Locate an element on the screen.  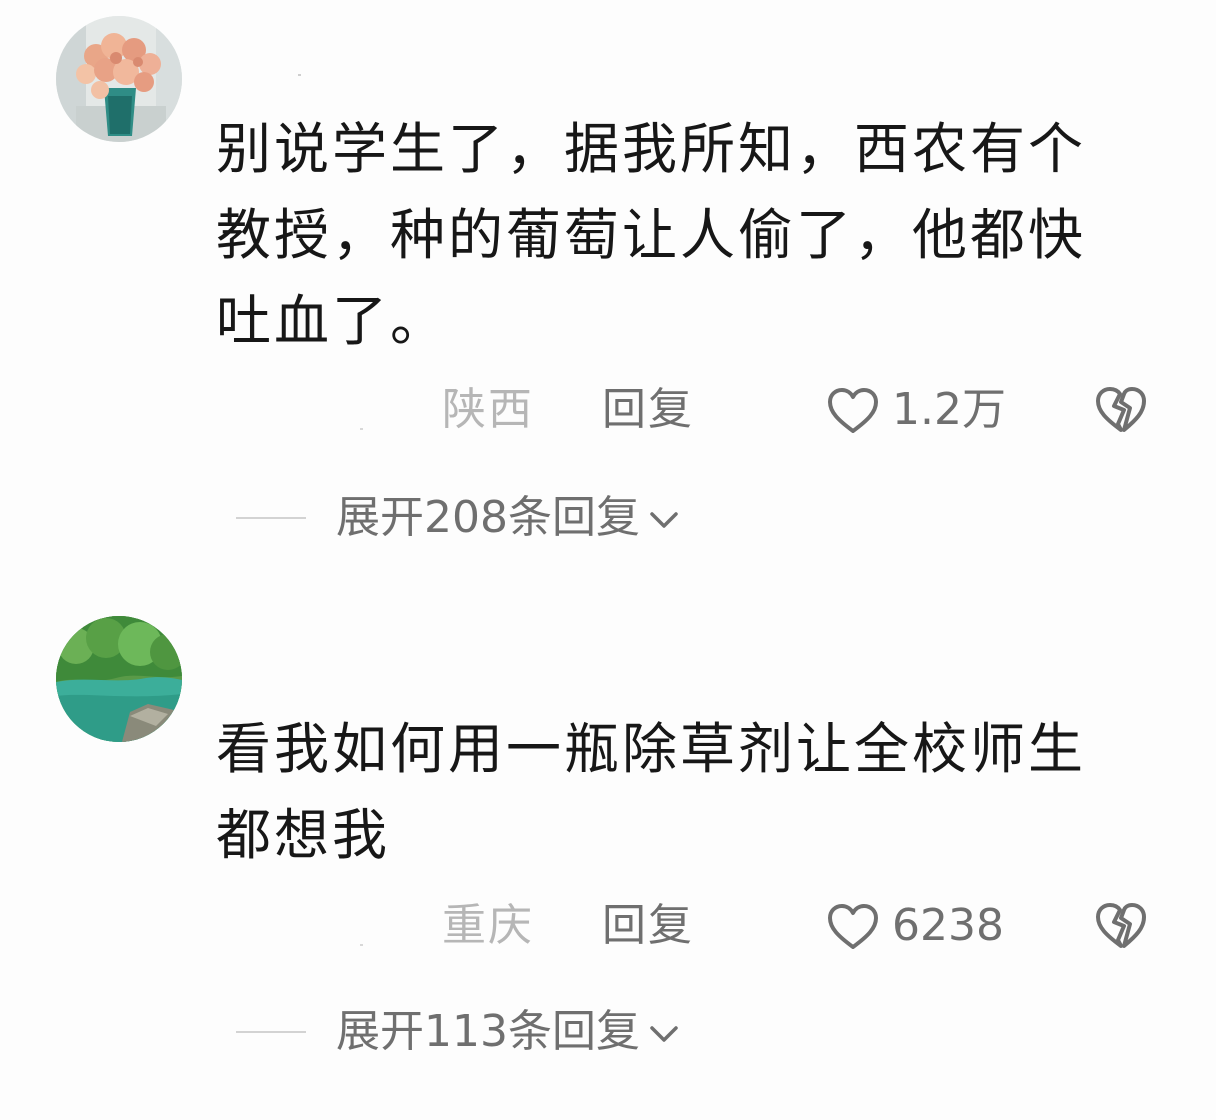
lake-scenery-avatar-icon is located at coordinates (119, 679).